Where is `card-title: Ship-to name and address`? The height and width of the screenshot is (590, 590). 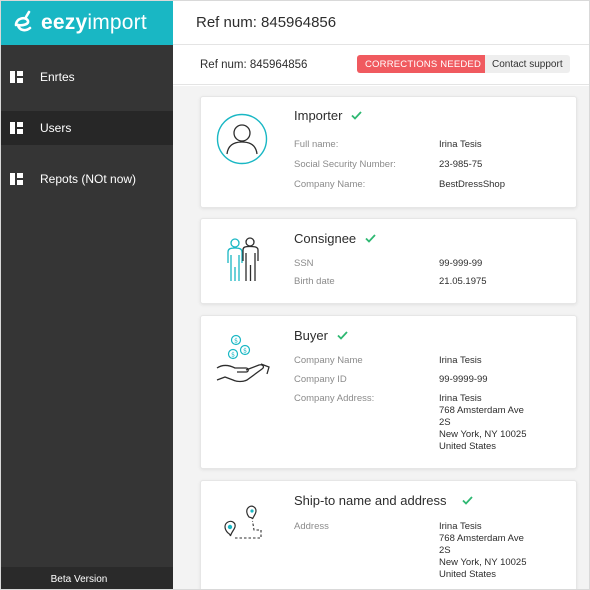
card-title: Ship-to name and address is located at coordinates (384, 500).